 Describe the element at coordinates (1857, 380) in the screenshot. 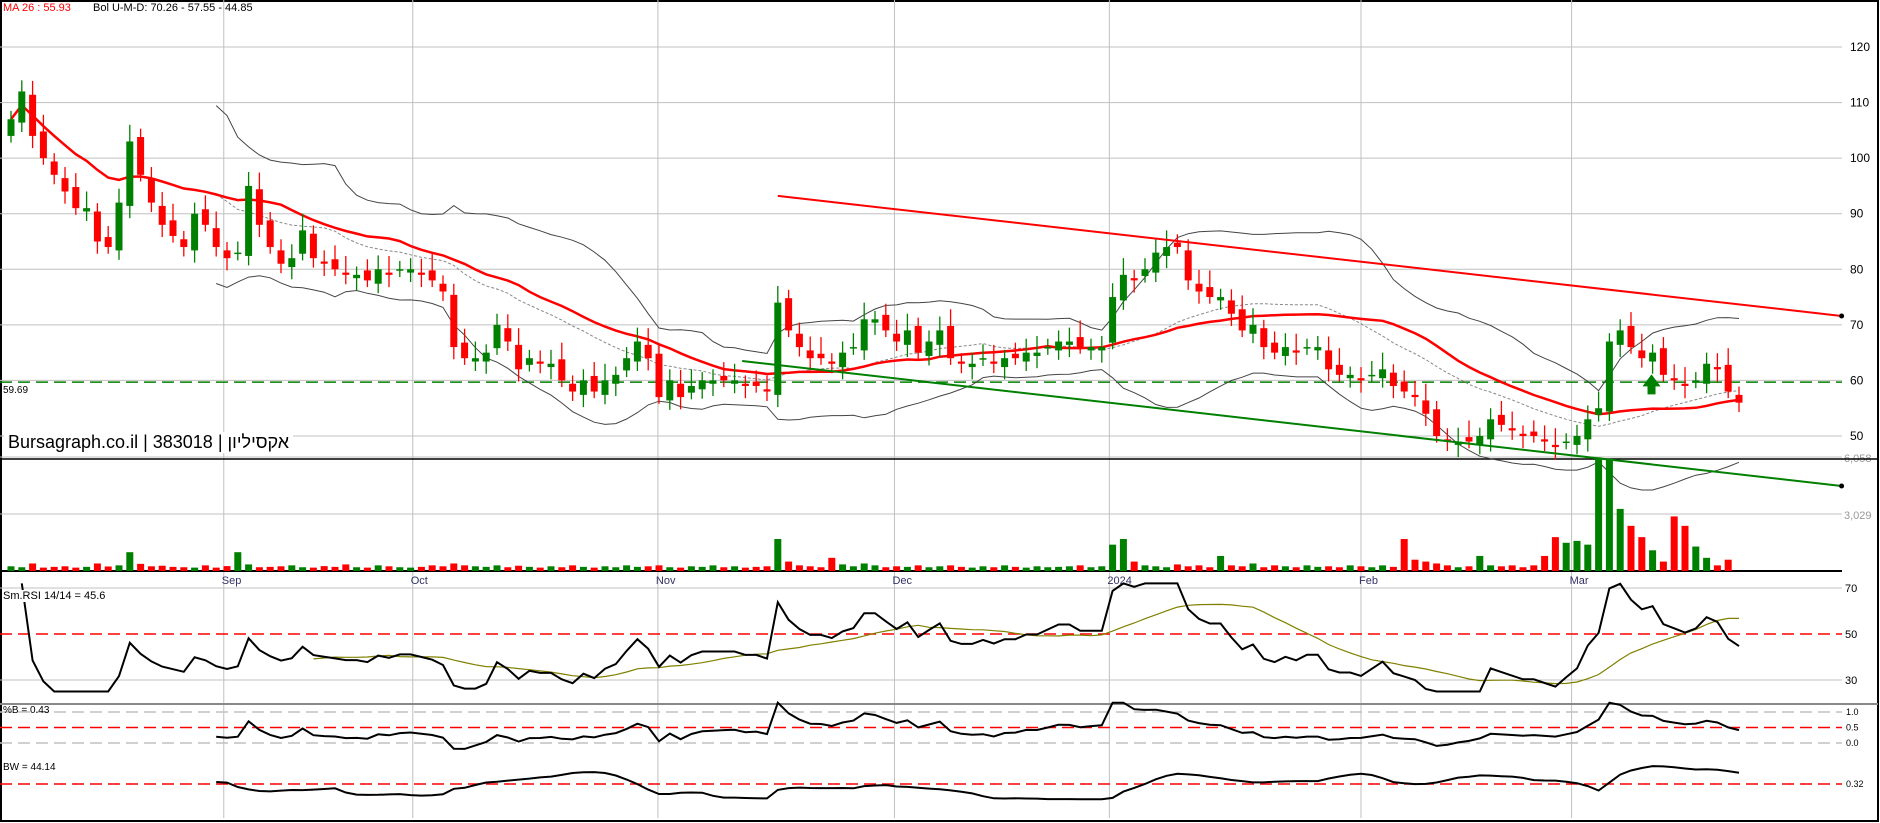

I see `price-tick-label: 60` at that location.